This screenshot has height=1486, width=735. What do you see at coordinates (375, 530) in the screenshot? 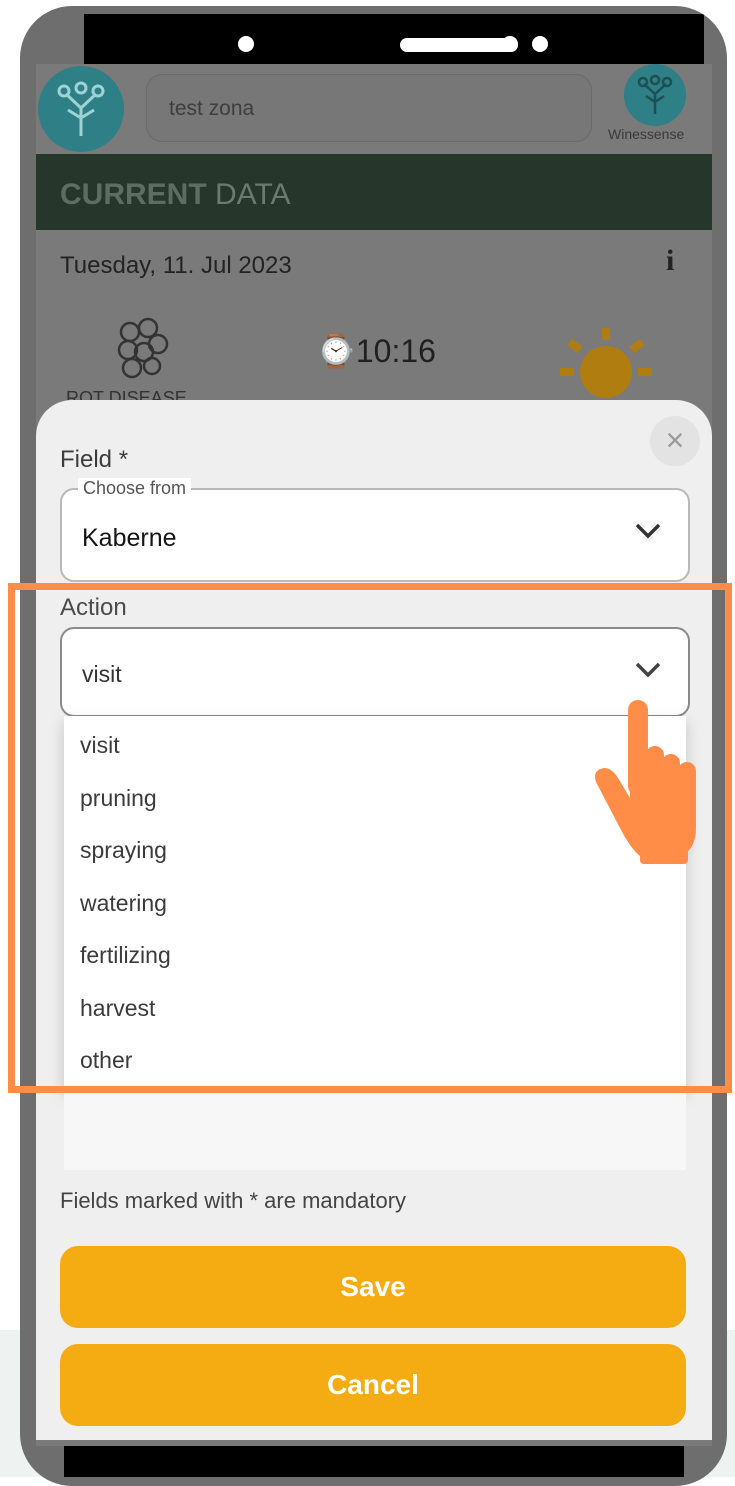
I see `field-select: Choose from Kaberne` at bounding box center [375, 530].